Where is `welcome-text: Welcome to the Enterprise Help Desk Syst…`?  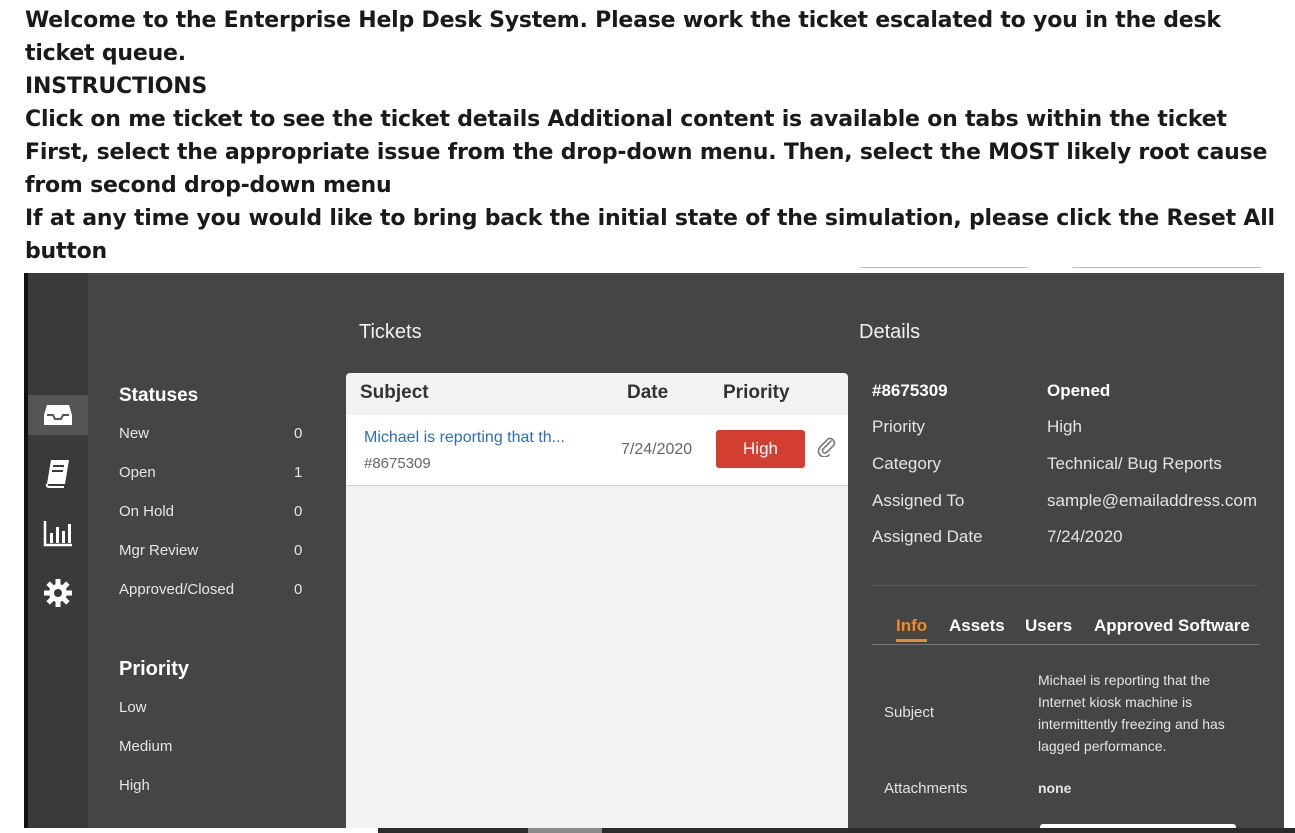
welcome-text: Welcome to the Enterprise Help Desk Syst… is located at coordinates (623, 37).